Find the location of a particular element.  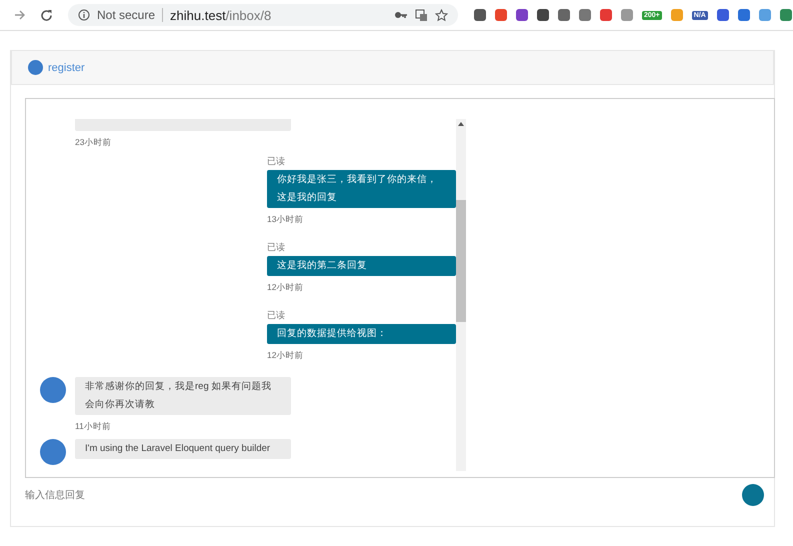

user-link: register is located at coordinates (66, 68).